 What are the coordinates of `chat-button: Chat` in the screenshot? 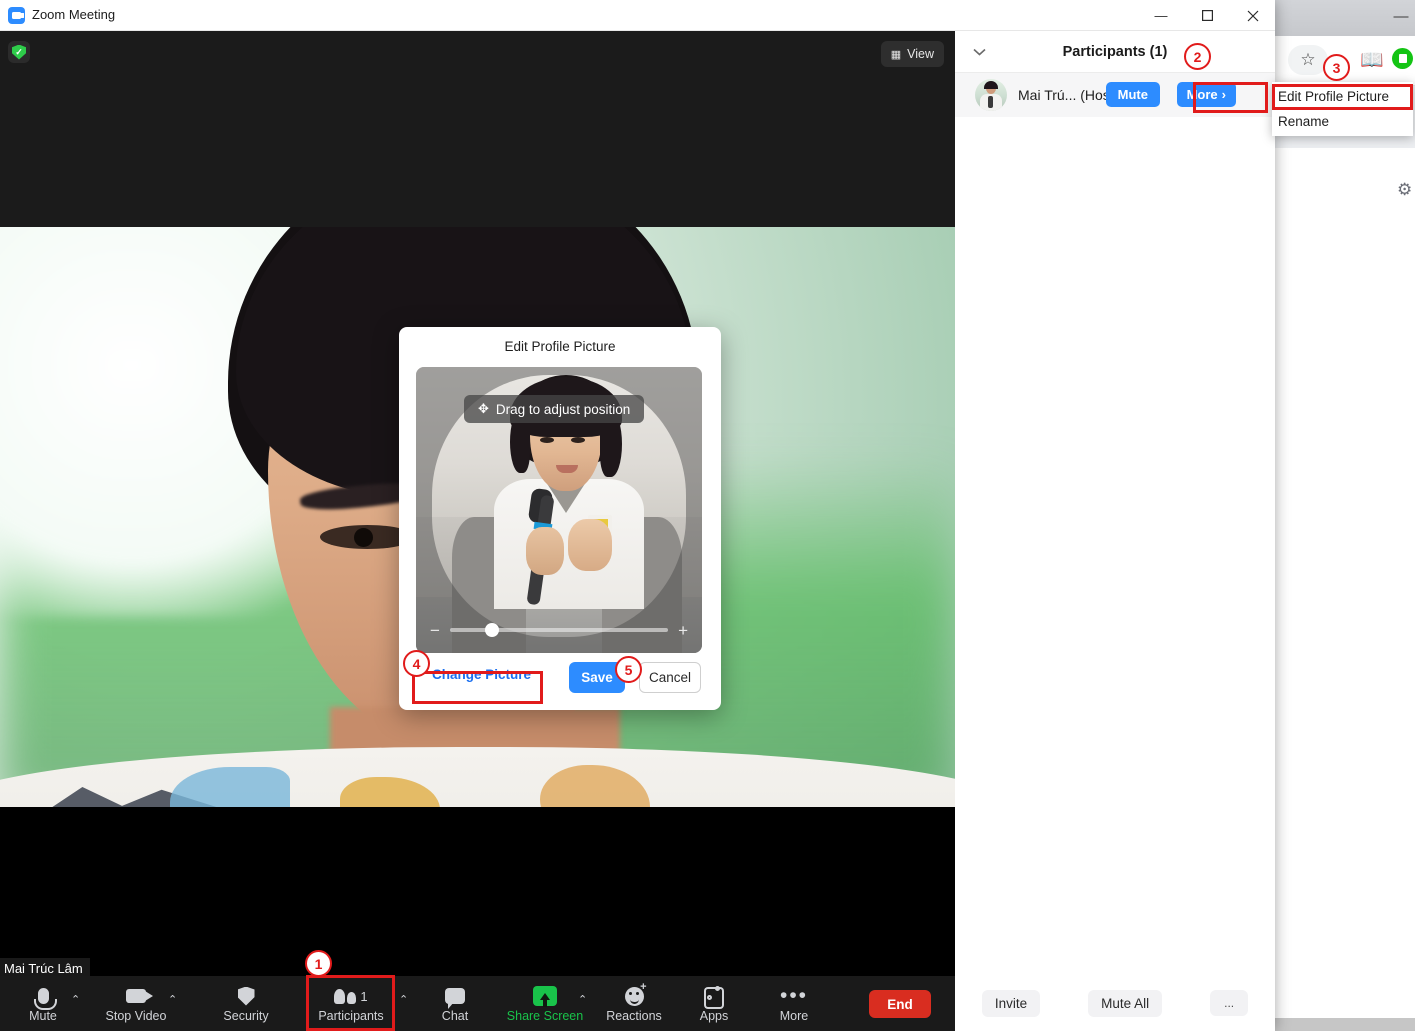 It's located at (455, 1004).